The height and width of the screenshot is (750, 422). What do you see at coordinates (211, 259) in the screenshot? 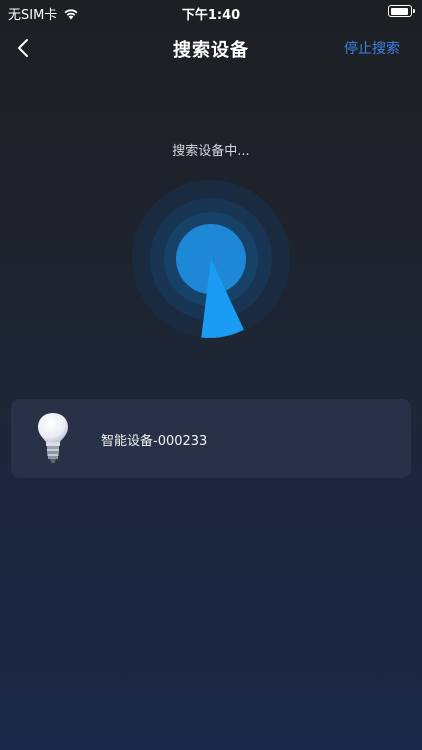
I see `radar-animation` at bounding box center [211, 259].